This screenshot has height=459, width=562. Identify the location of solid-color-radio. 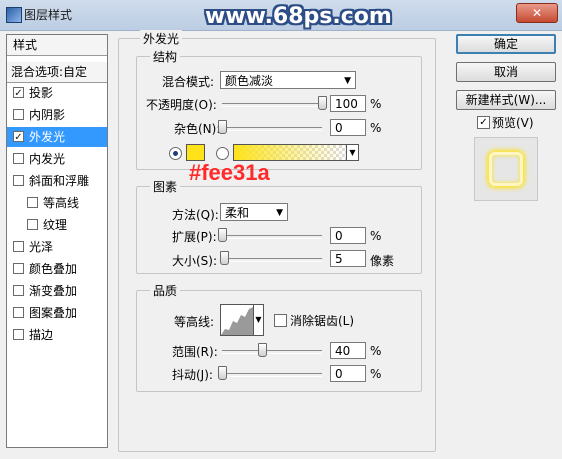
(175, 153).